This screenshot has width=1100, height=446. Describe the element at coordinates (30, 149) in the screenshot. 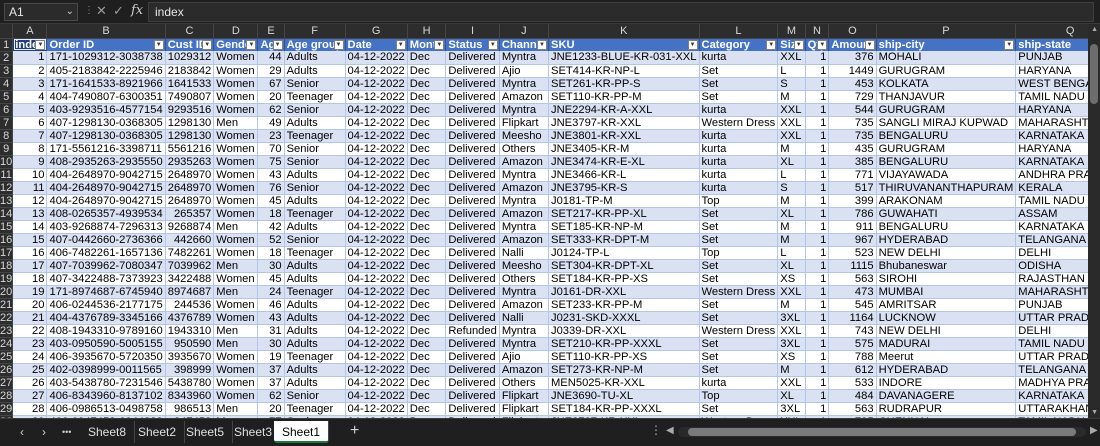

I see `table-cell: 8` at that location.